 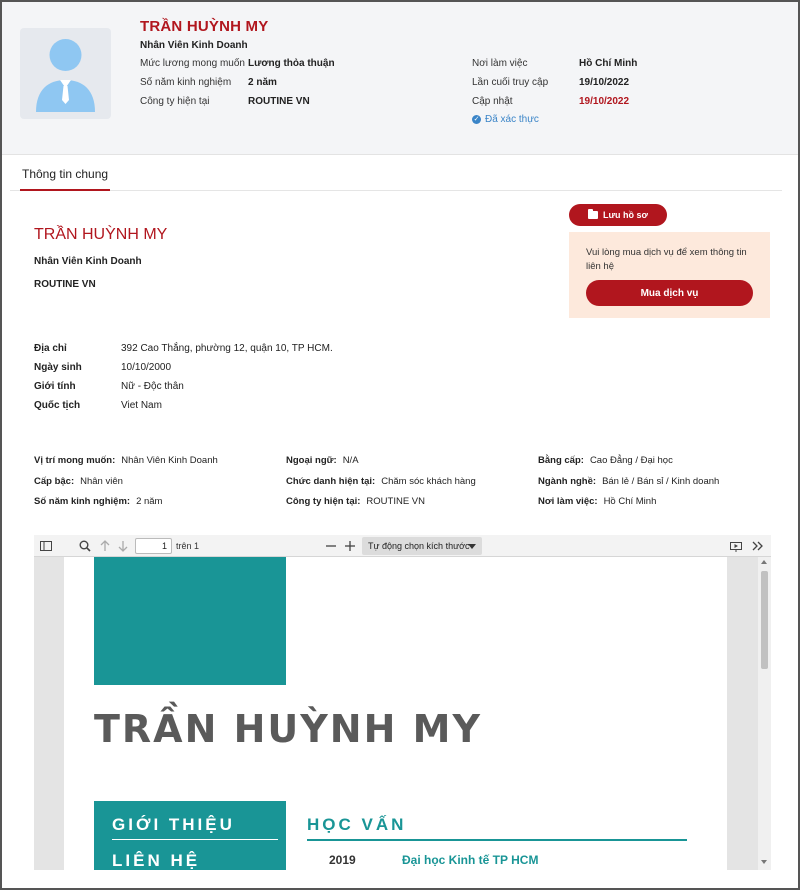 What do you see at coordinates (396, 174) in the screenshot?
I see `tab-bar: Thông tin chung` at bounding box center [396, 174].